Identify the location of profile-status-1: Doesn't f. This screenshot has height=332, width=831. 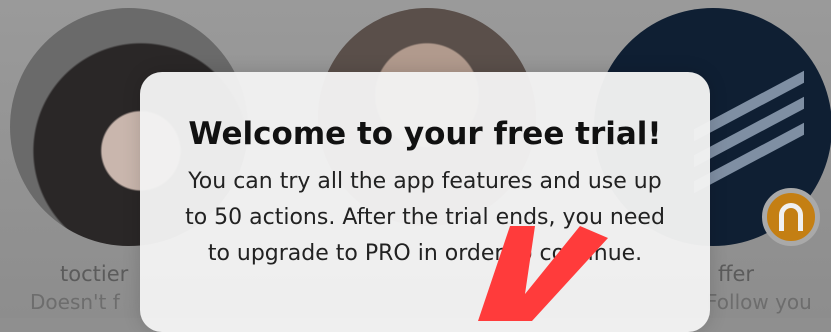
(75, 302).